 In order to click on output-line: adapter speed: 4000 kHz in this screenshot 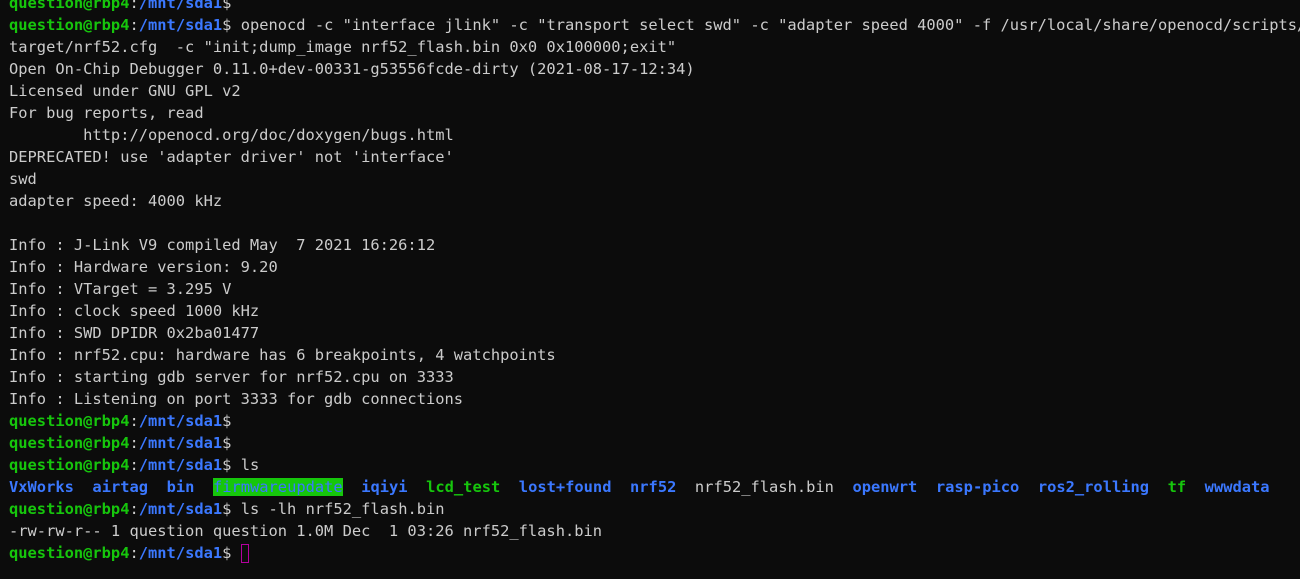, I will do `click(116, 201)`.